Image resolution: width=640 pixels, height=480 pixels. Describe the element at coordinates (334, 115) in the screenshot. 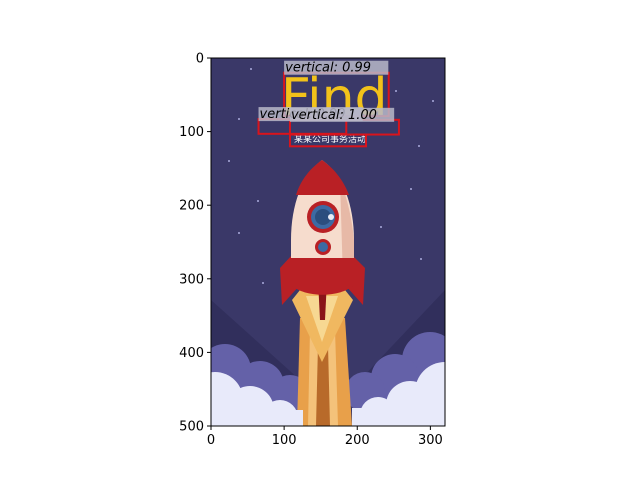

I see `detection-label: vertical: 1.00` at that location.